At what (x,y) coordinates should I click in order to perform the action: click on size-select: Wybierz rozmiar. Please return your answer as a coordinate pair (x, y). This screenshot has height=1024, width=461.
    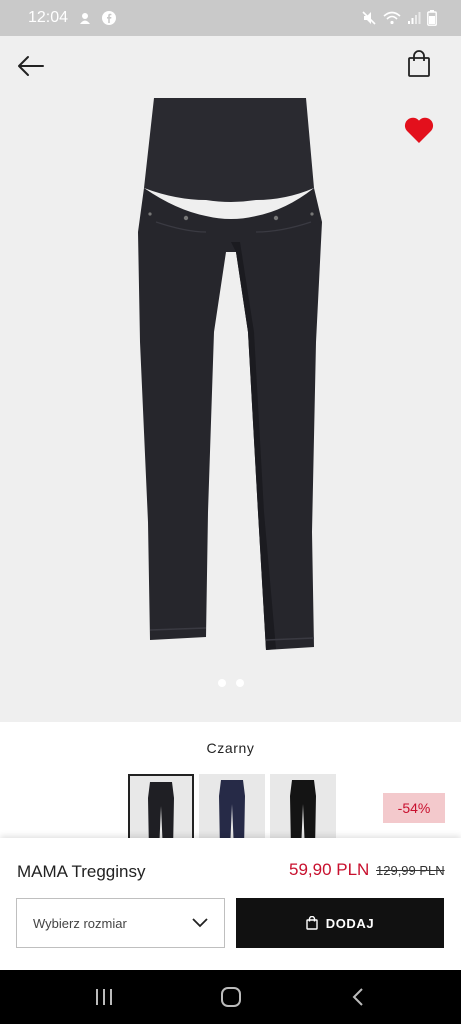
    Looking at the image, I should click on (120, 923).